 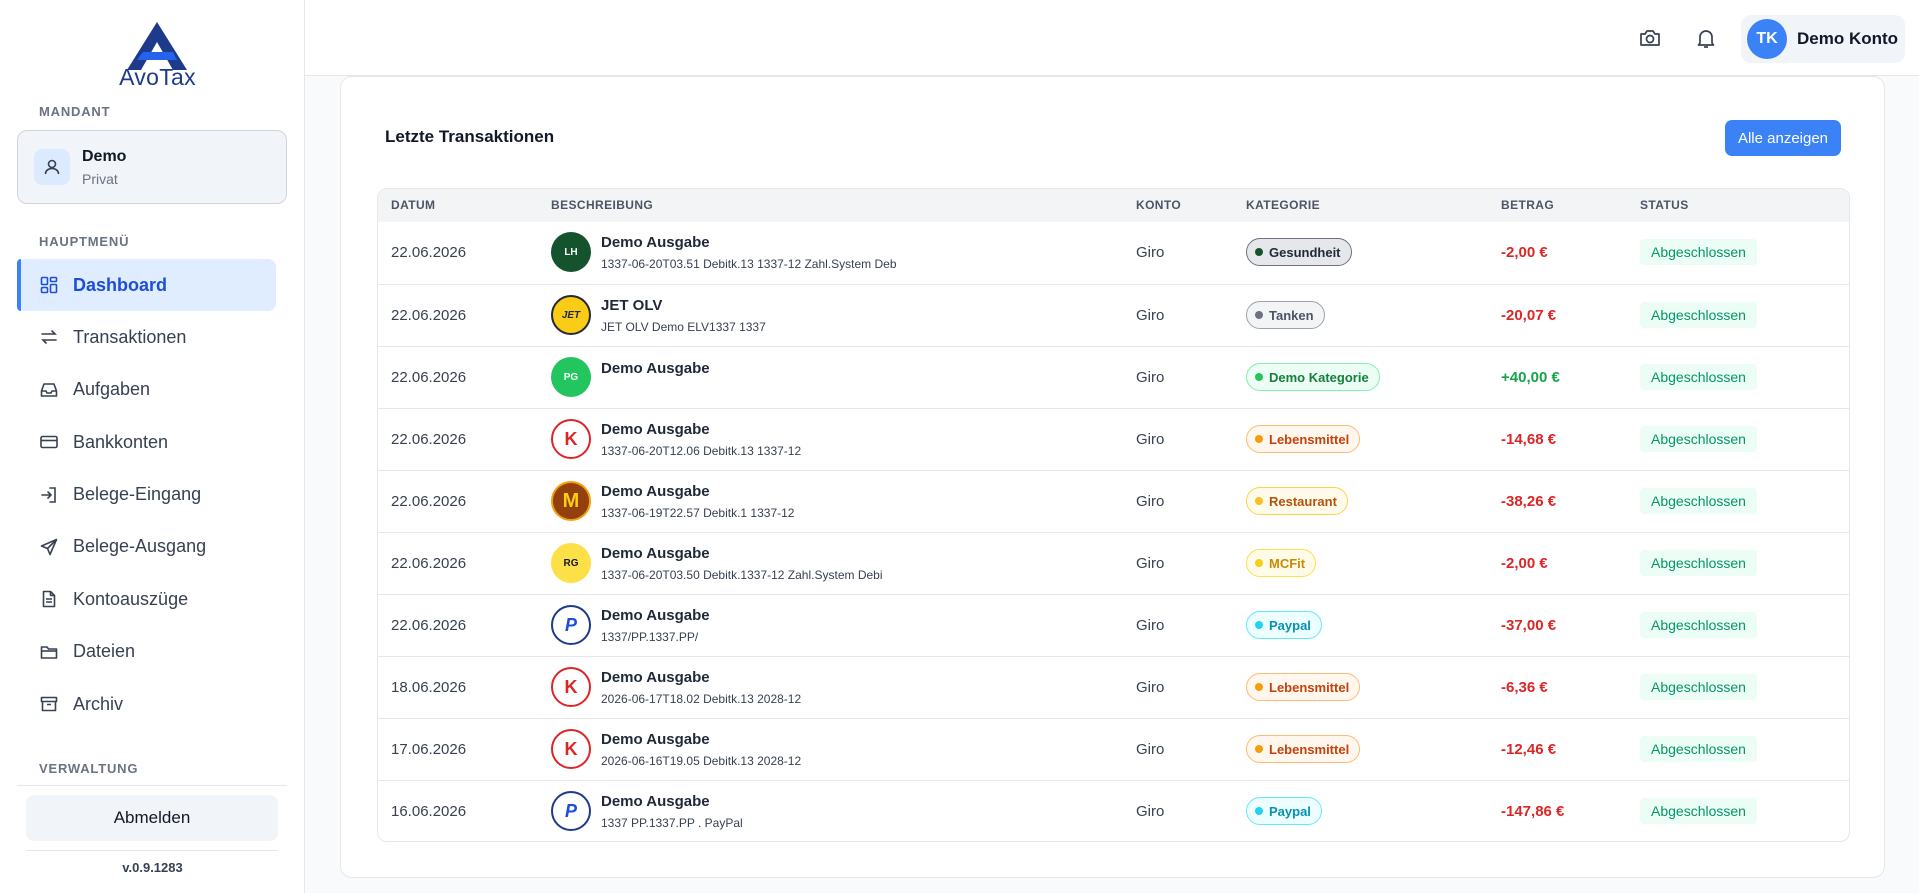 I want to click on column-header-amount: BETRAG, so click(x=1528, y=205).